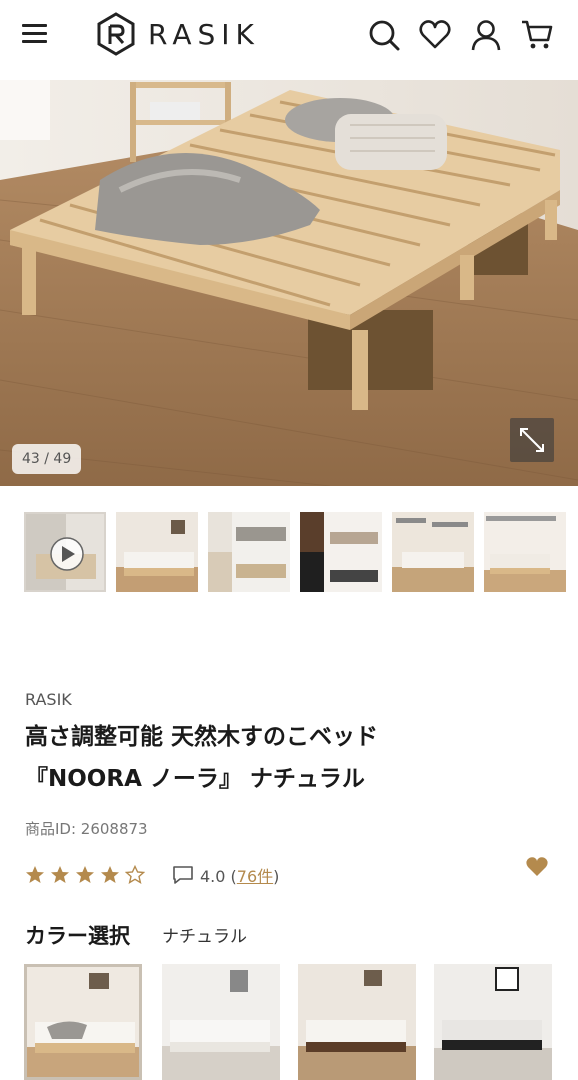  What do you see at coordinates (435, 35) in the screenshot?
I see `heart-icon` at bounding box center [435, 35].